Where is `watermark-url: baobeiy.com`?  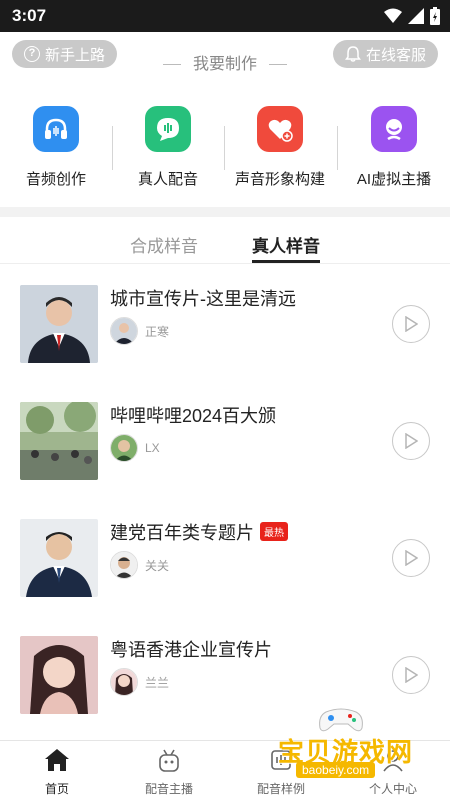
watermark-url: baobeiy.com is located at coordinates (336, 770).